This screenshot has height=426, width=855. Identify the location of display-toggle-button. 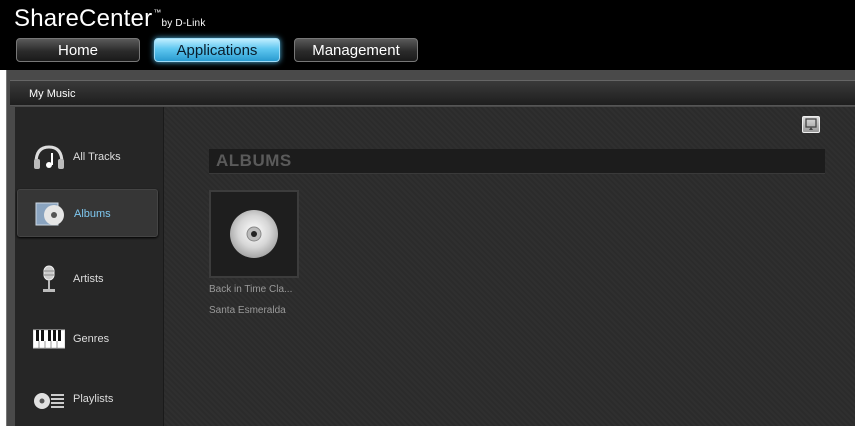
(811, 124).